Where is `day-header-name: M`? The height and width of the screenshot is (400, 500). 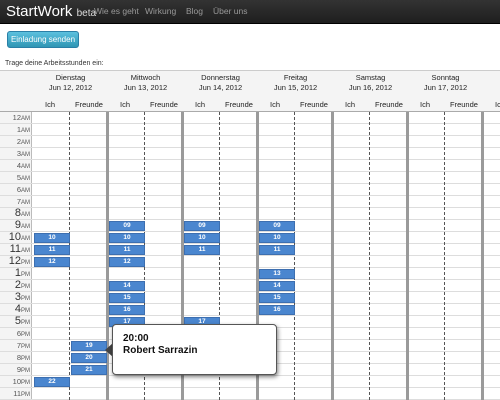
day-header-name: M is located at coordinates (491, 78).